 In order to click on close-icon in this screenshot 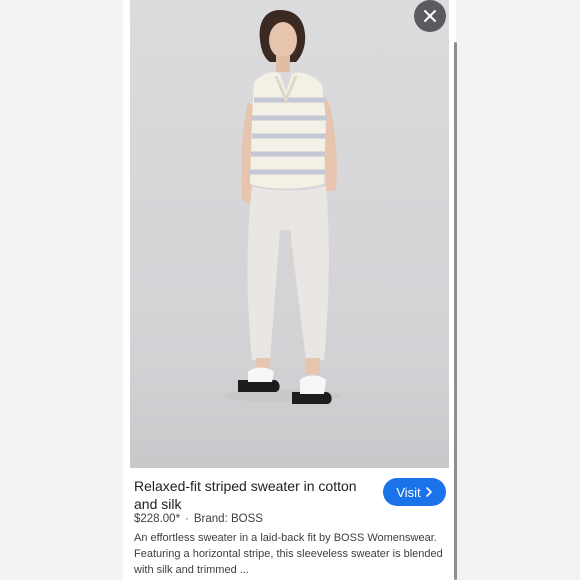, I will do `click(430, 16)`.